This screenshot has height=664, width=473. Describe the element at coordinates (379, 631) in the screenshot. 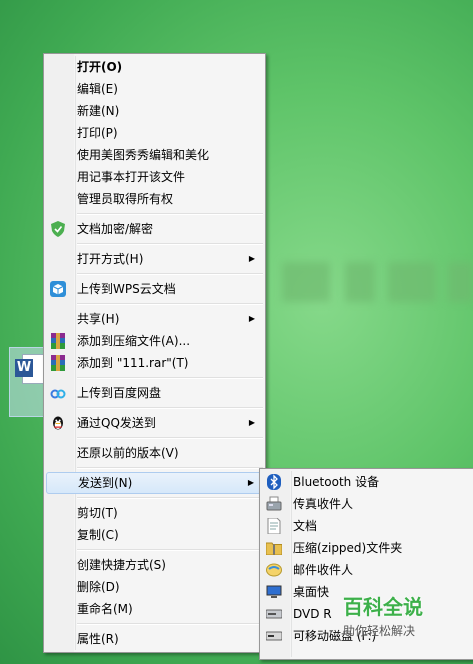

I see `watermark-subtitle: 助你轻松解决` at that location.